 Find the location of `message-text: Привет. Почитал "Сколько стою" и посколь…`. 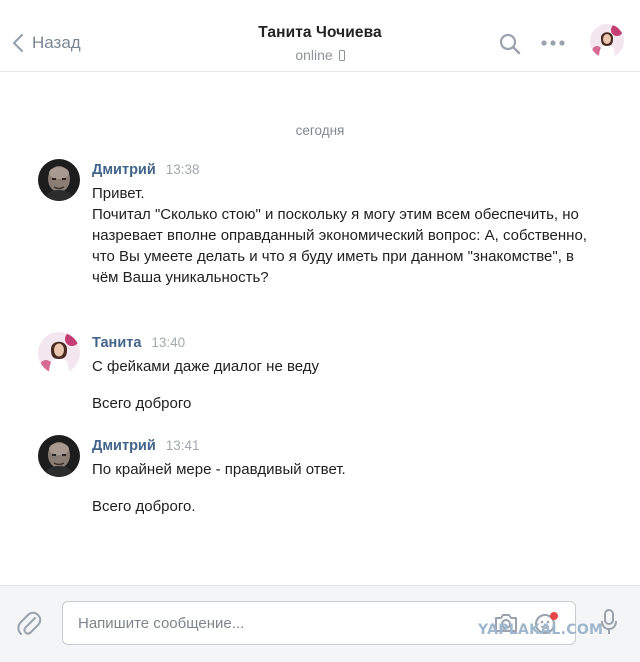

message-text: Привет. Почитал "Сколько стою" и посколь… is located at coordinates (342, 235).